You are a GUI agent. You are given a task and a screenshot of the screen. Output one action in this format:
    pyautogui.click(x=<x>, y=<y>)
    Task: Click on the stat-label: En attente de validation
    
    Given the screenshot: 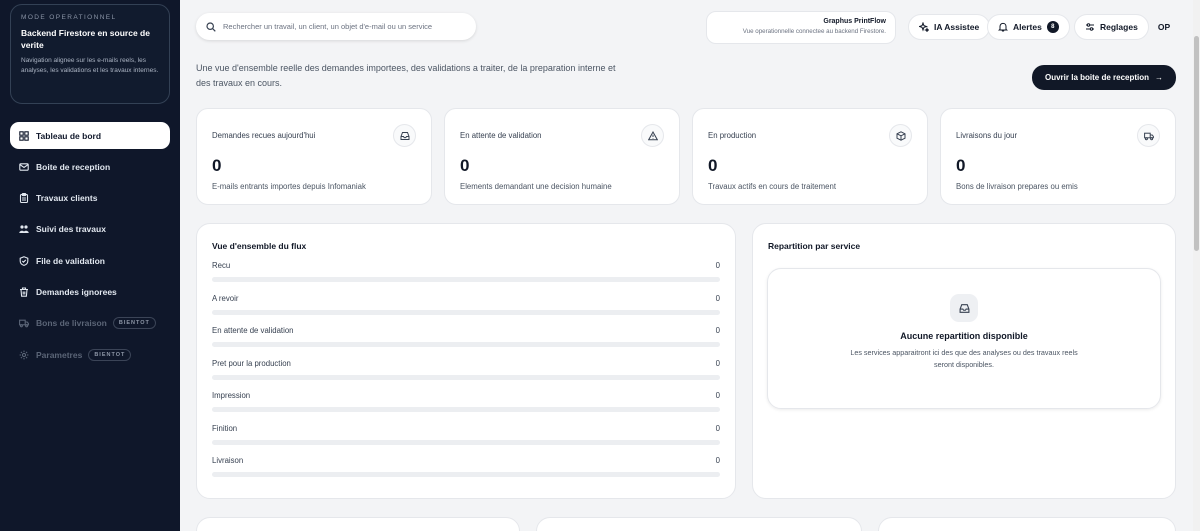 What is the action you would take?
    pyautogui.click(x=501, y=135)
    